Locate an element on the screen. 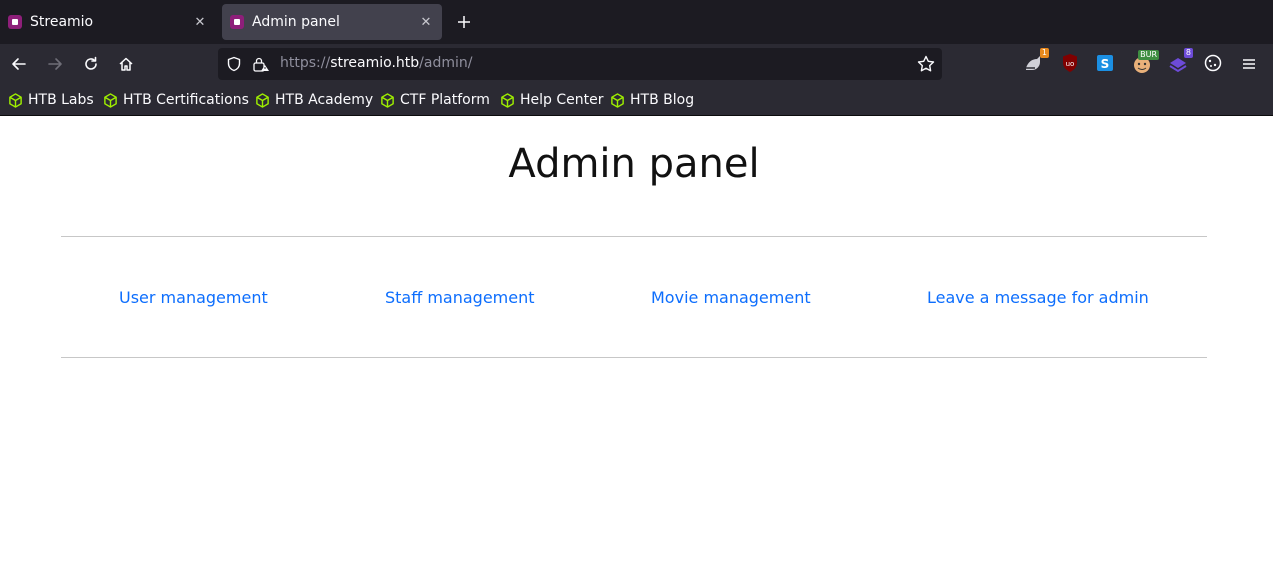 This screenshot has width=1273, height=564. new-tab-button is located at coordinates (464, 22).